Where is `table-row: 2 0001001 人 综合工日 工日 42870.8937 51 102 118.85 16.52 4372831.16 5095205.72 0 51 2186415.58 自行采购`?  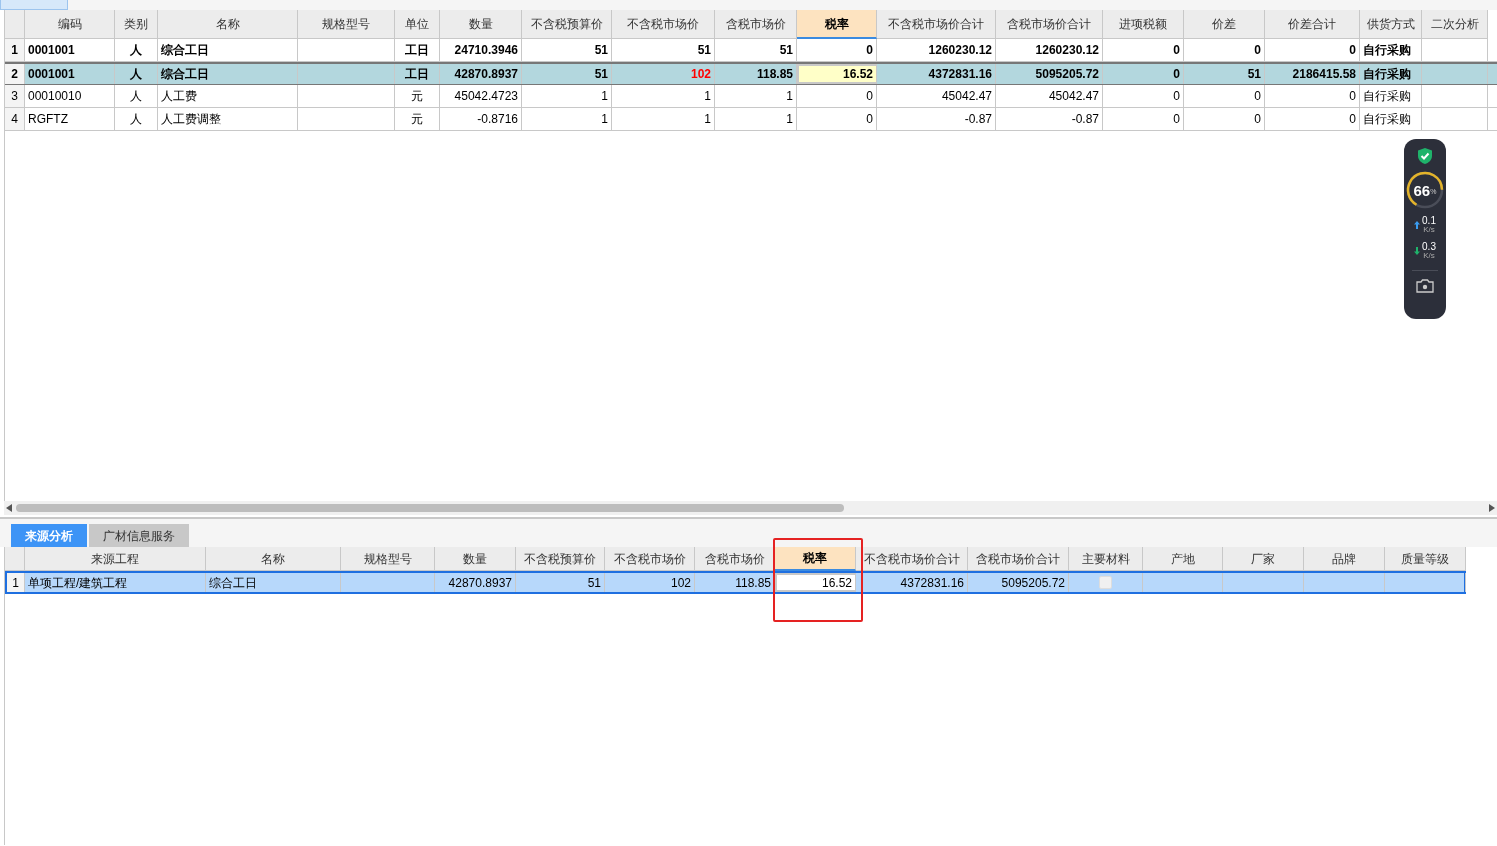
table-row: 2 0001001 人 综合工日 工日 42870.8937 51 102 118.85 16.52 4372831.16 5095205.72 0 51 2186415.58 自行采购 is located at coordinates (751, 73).